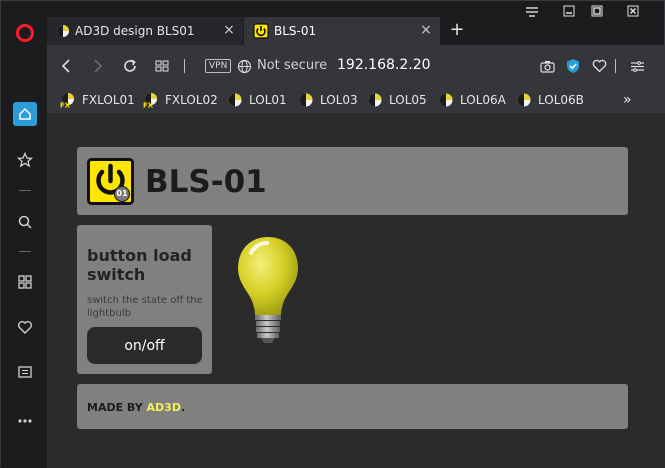 The width and height of the screenshot is (665, 468). Describe the element at coordinates (183, 407) in the screenshot. I see `footer-suffix: .` at that location.